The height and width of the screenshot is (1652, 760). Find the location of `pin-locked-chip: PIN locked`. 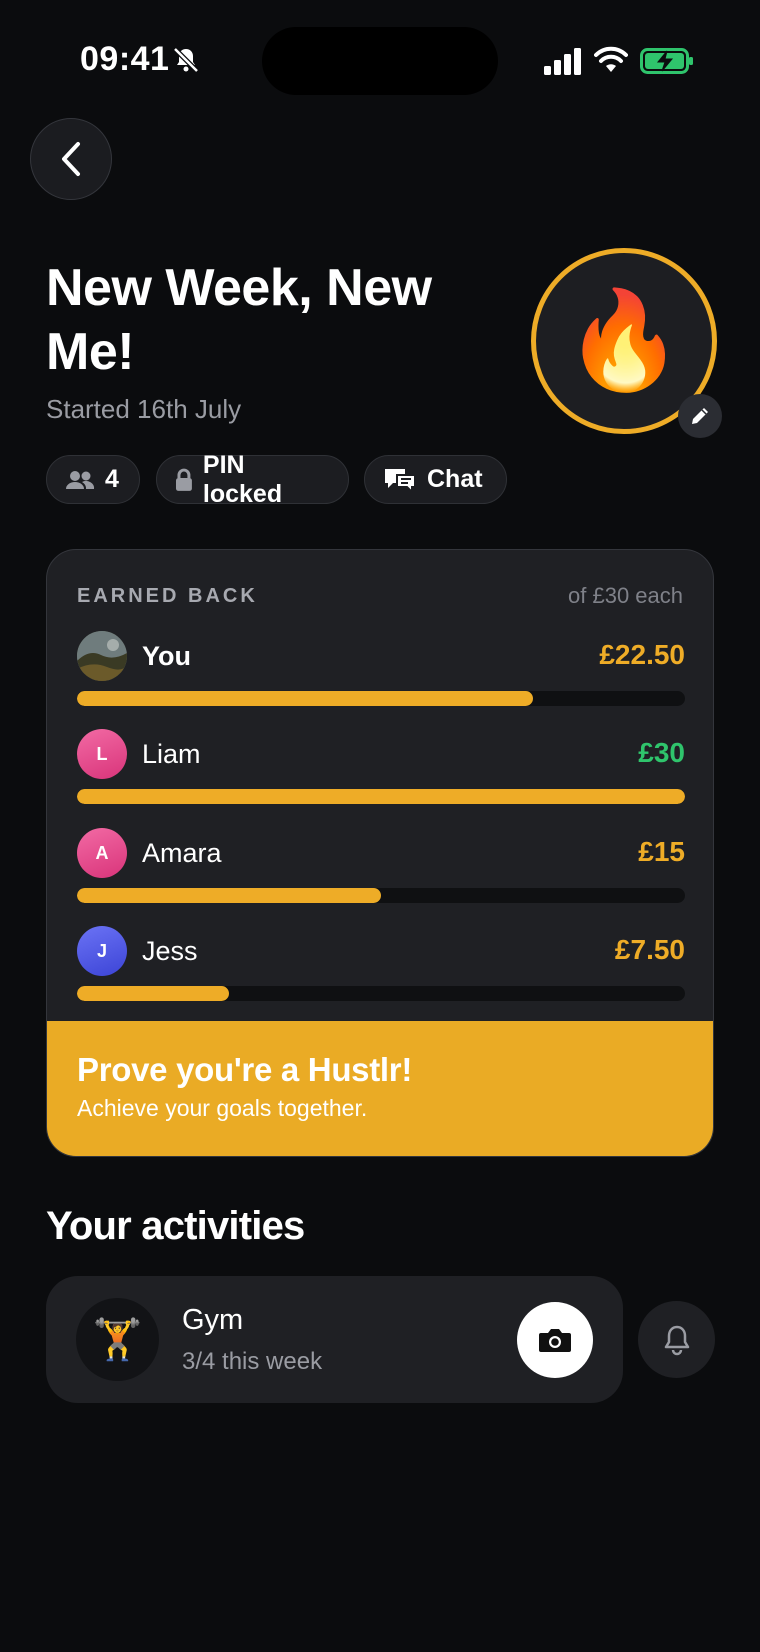

pin-locked-chip: PIN locked is located at coordinates (252, 479).